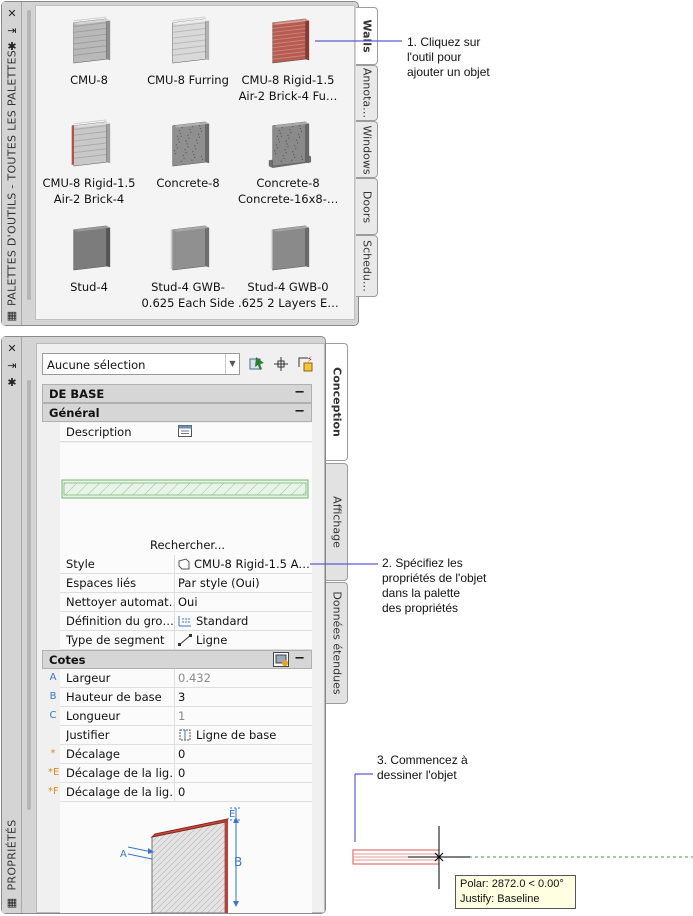 This screenshot has height=916, width=693. Describe the element at coordinates (422, 767) in the screenshot. I see `annotation-step3: 3. Commencez à dessiner l'objet` at that location.